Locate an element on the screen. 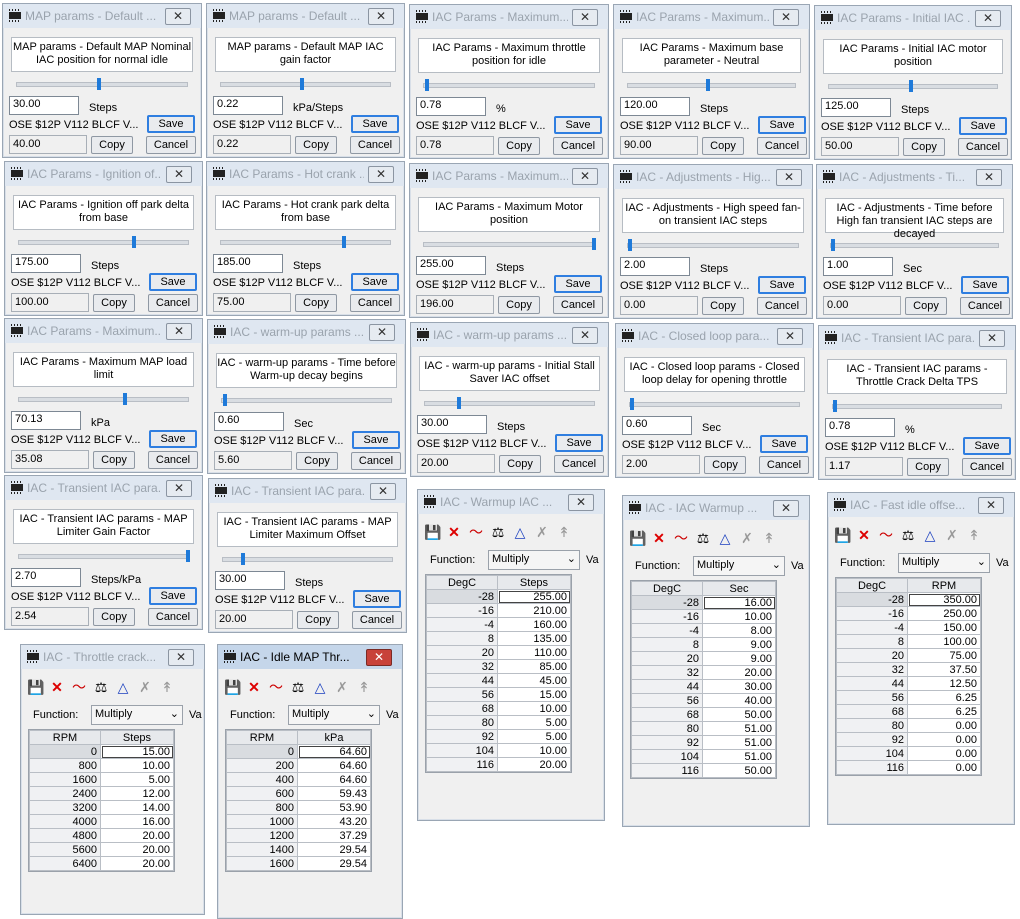 This screenshot has width=1020, height=919. title-bar: MAP params - Default ... ✕ is located at coordinates (305, 16).